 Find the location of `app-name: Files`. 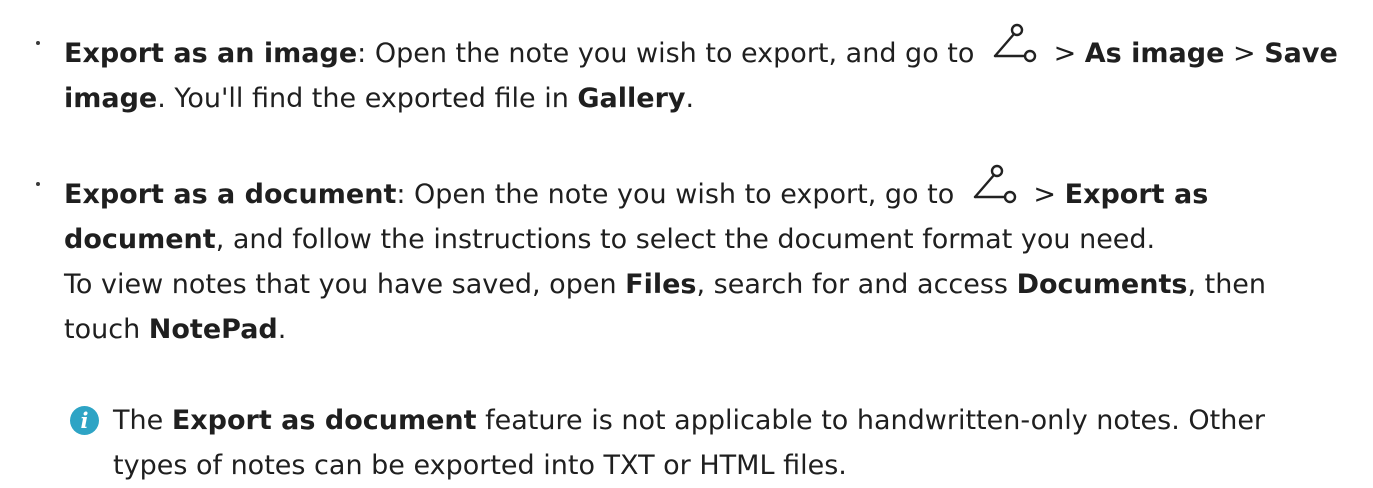

app-name: Files is located at coordinates (660, 284).